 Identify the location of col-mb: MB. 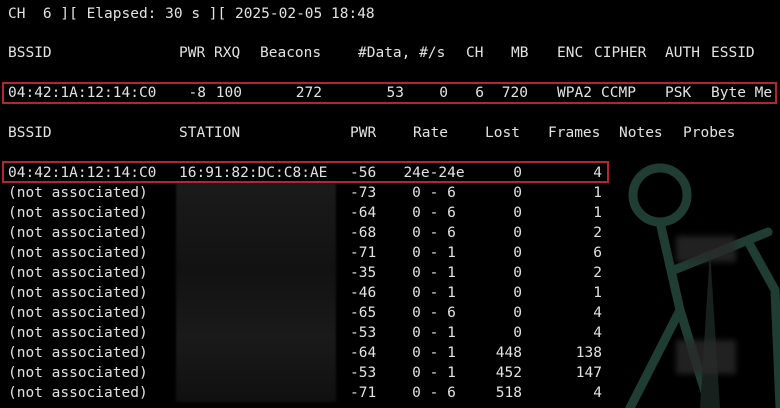
(520, 53).